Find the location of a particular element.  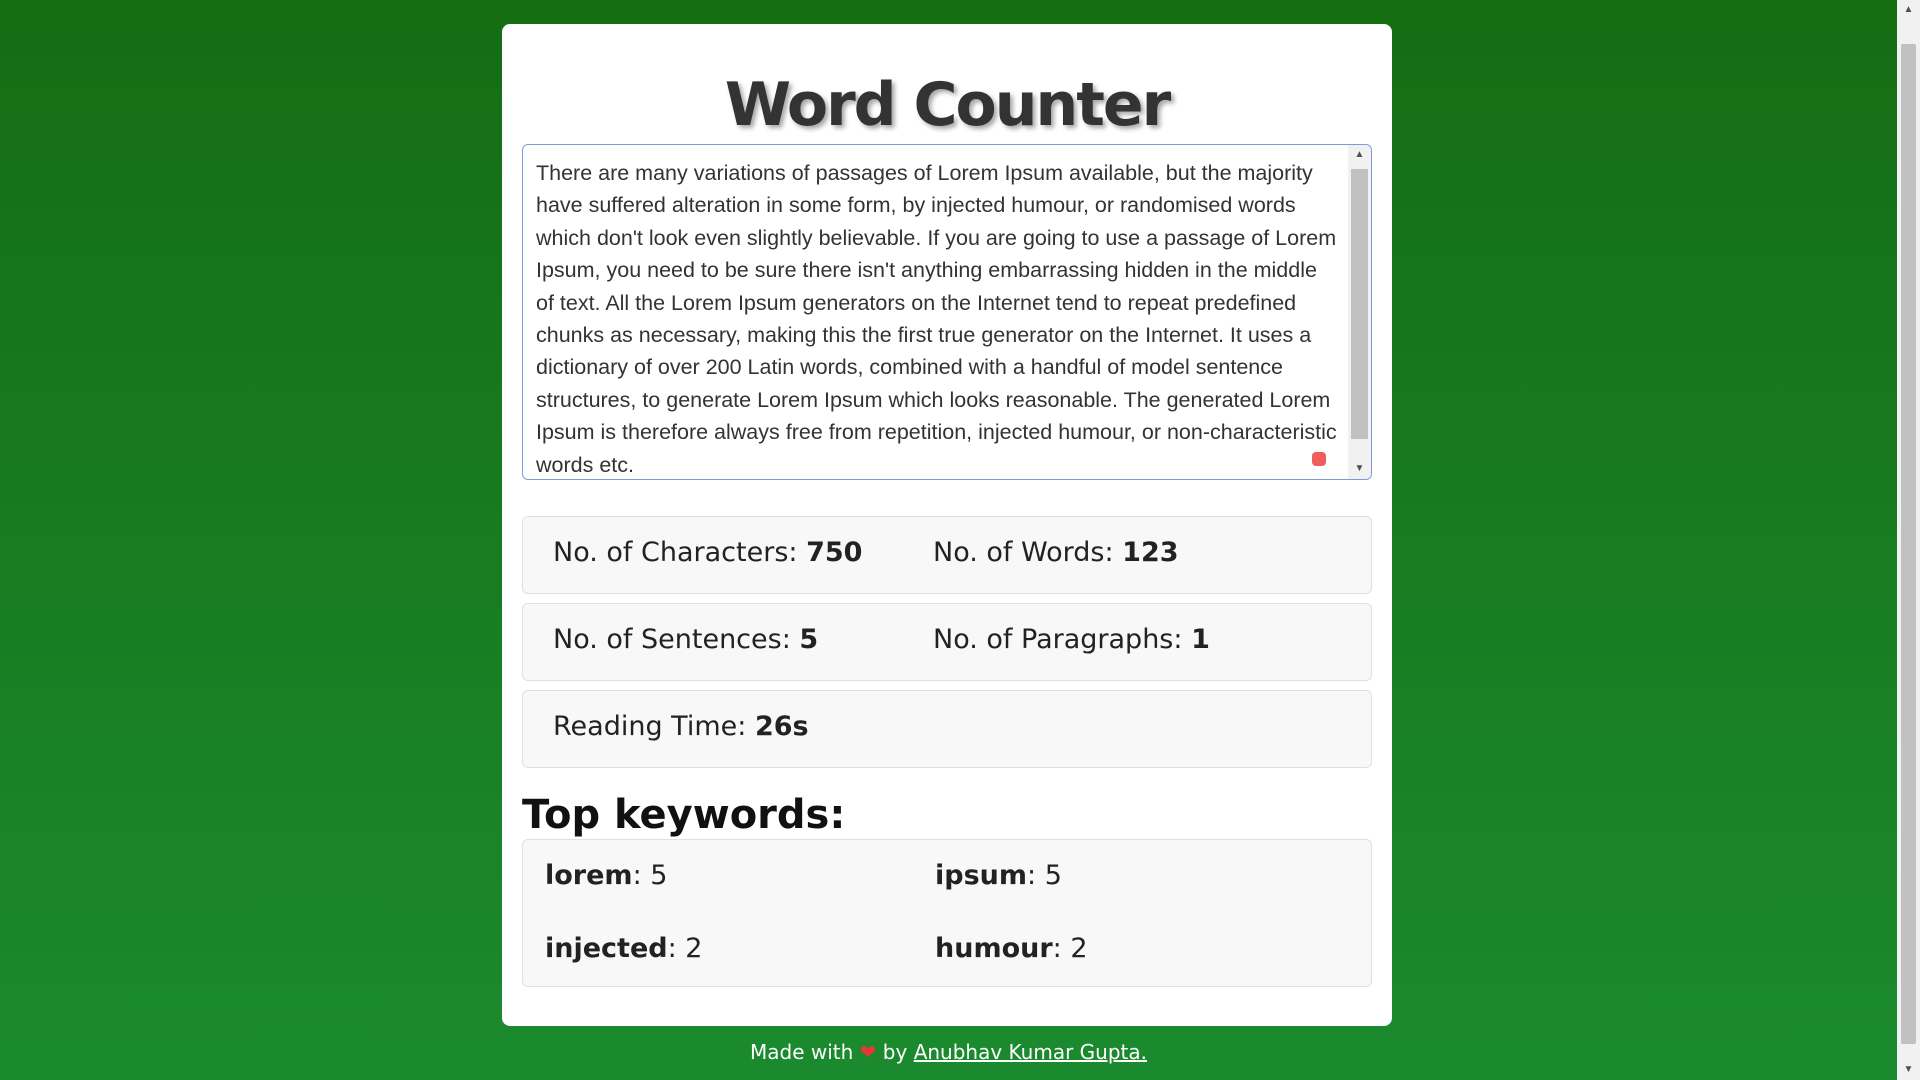

author-link: Anubhav Kumar Gupta. is located at coordinates (1030, 1052).